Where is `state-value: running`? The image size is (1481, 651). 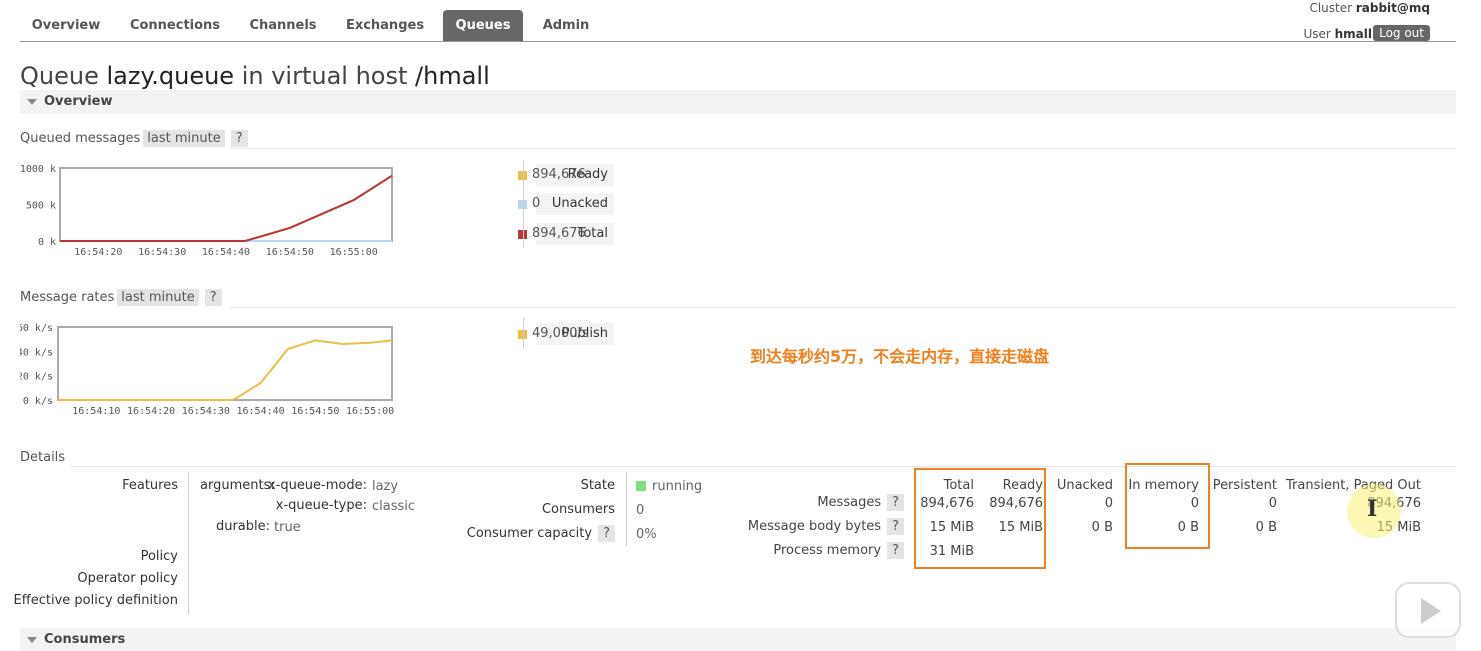 state-value: running is located at coordinates (669, 486).